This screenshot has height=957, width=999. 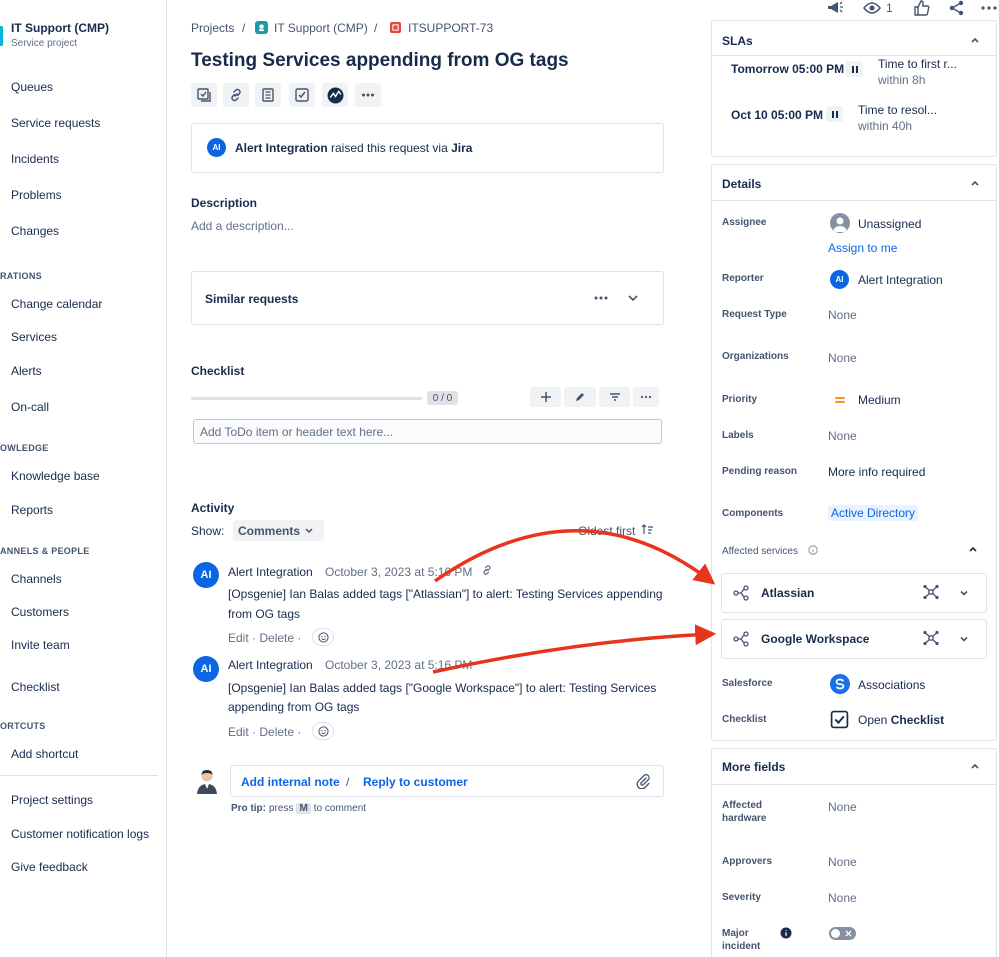 What do you see at coordinates (55, 476) in the screenshot?
I see `sidebar-item-knowledge-base: Knowledge base` at bounding box center [55, 476].